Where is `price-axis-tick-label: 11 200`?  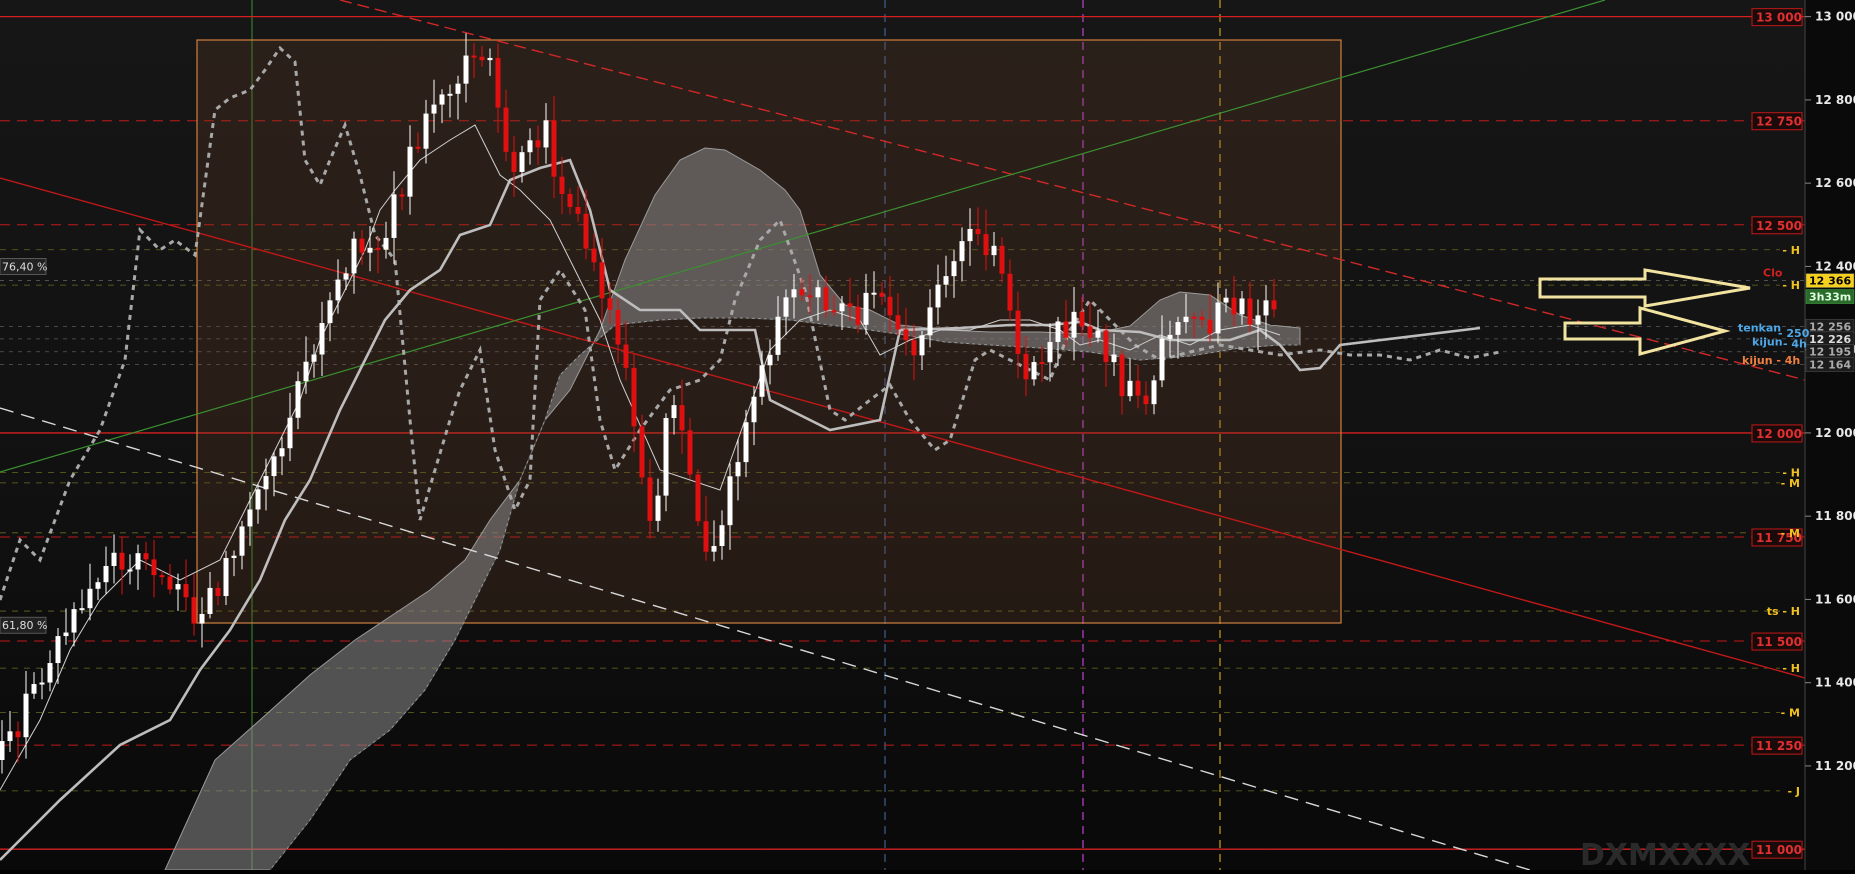 price-axis-tick-label: 11 200 is located at coordinates (1835, 766).